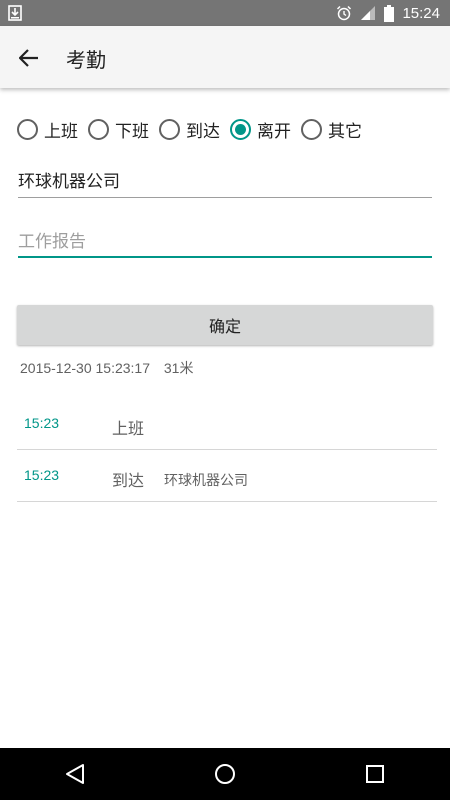  I want to click on record-location: 环球机器公司, so click(206, 481).